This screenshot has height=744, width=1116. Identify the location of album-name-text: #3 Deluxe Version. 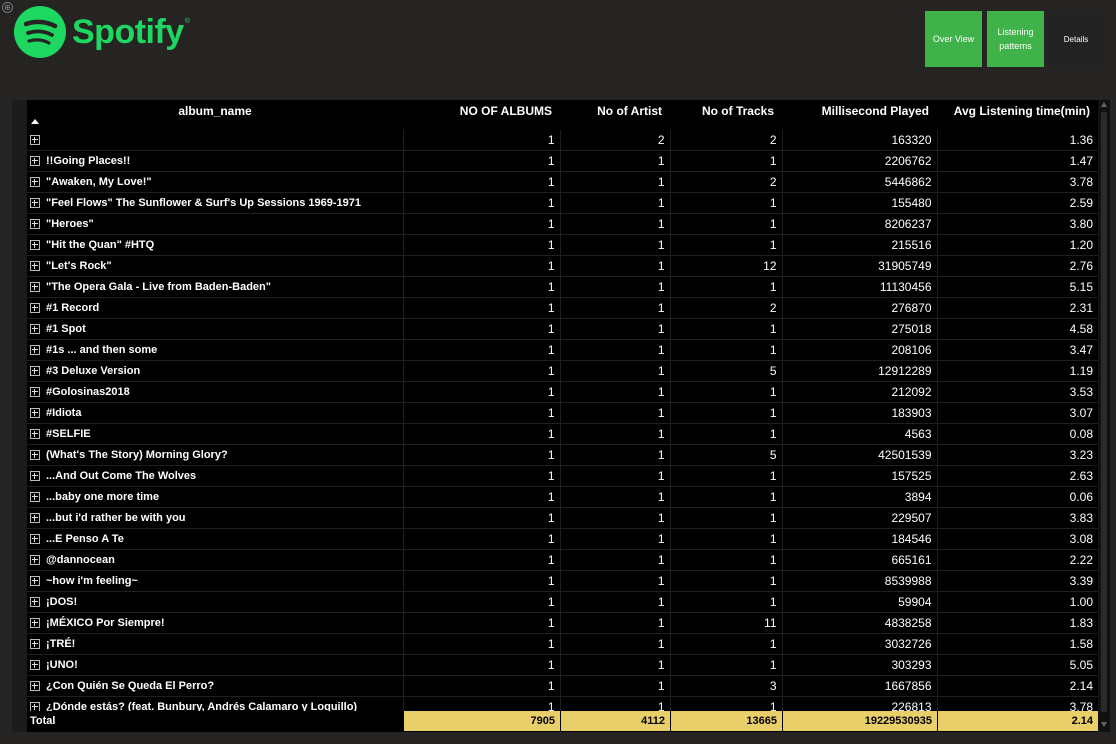
(93, 371).